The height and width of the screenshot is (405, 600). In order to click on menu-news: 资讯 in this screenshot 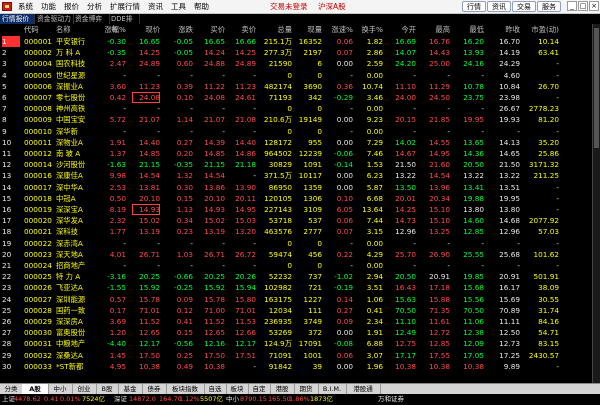, I will do `click(155, 6)`.